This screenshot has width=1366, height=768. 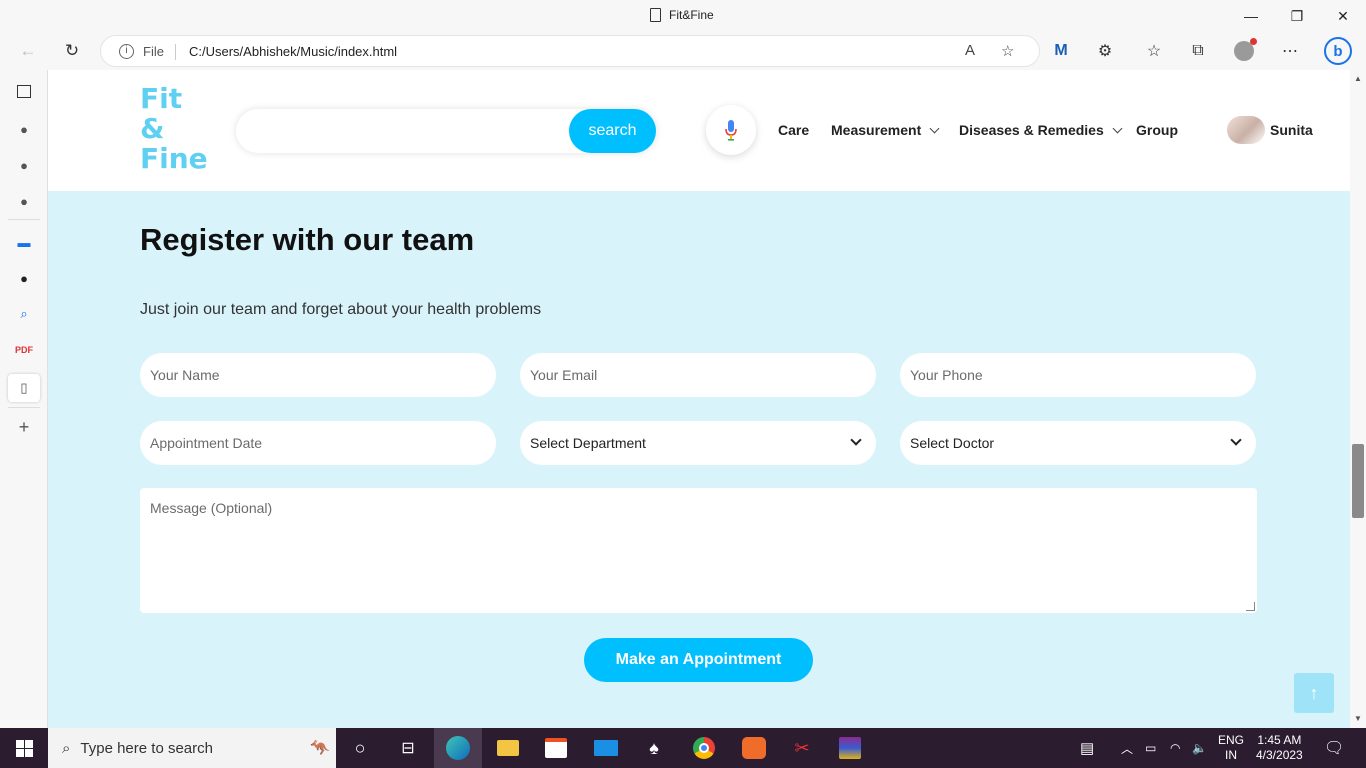 What do you see at coordinates (654, 748) in the screenshot?
I see `solitaire-icon: ♠` at bounding box center [654, 748].